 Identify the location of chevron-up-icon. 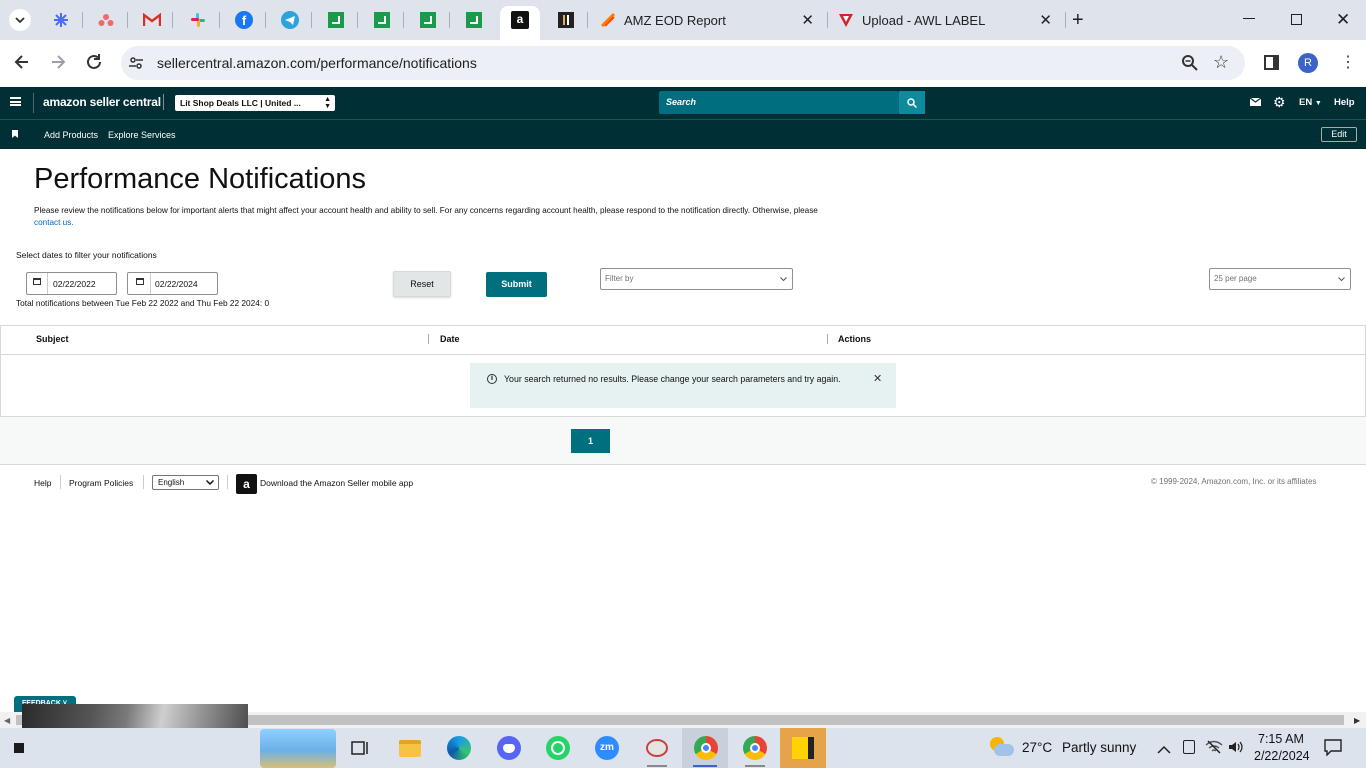
(1164, 750).